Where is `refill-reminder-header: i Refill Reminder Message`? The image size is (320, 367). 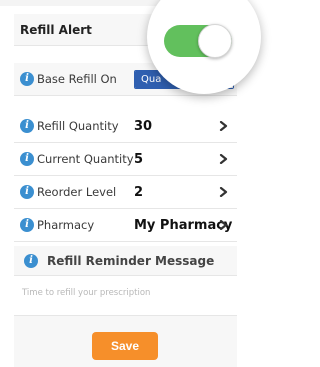
refill-reminder-header: i Refill Reminder Message is located at coordinates (125, 261).